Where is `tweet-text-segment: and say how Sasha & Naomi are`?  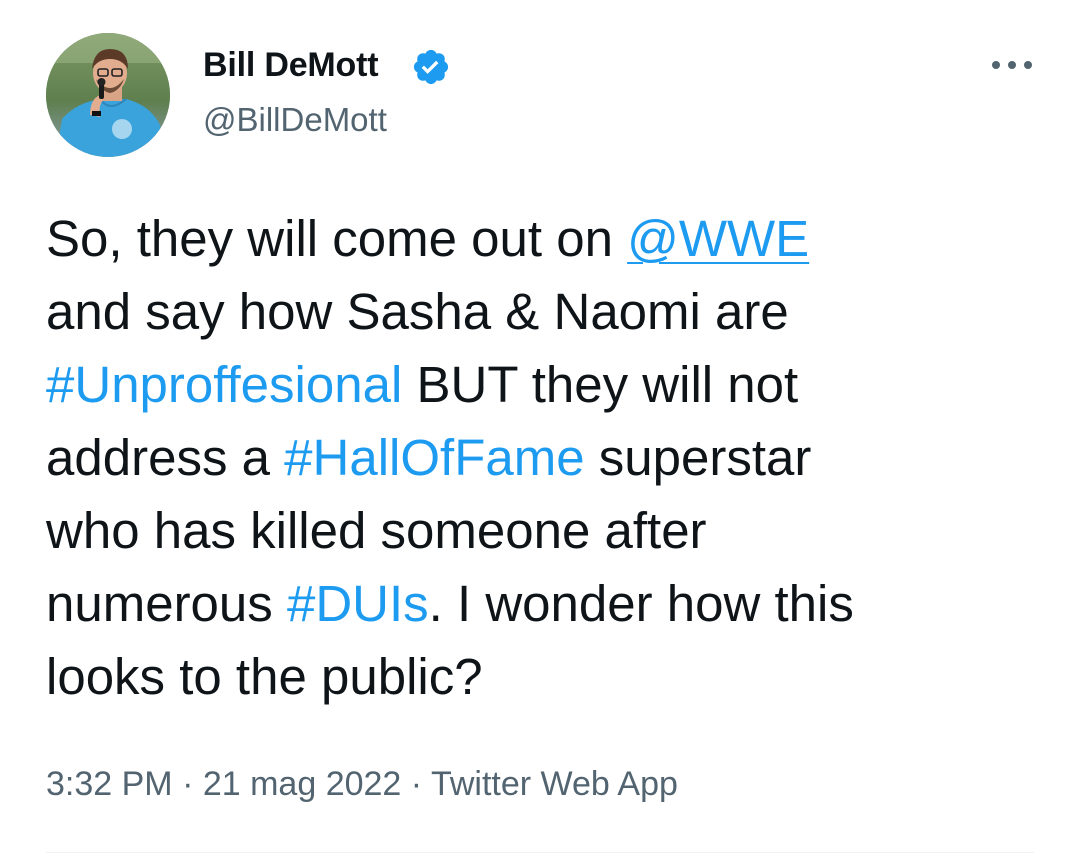 tweet-text-segment: and say how Sasha & Naomi are is located at coordinates (417, 311).